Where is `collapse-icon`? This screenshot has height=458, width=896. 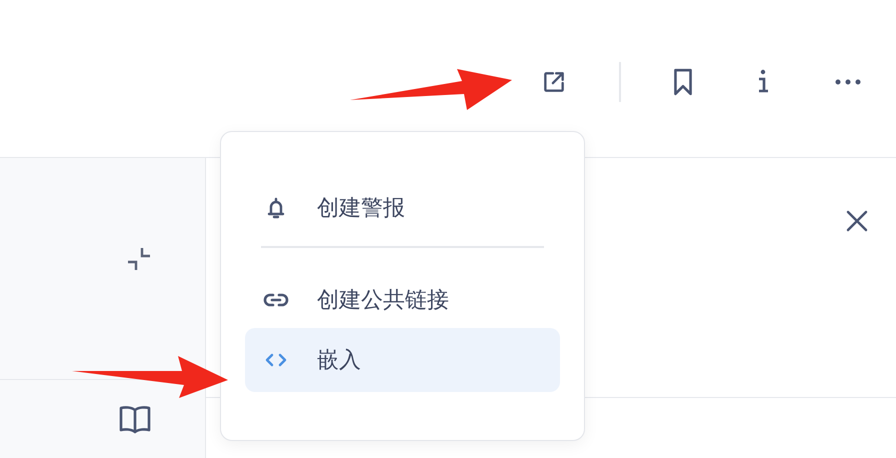
collapse-icon is located at coordinates (139, 259).